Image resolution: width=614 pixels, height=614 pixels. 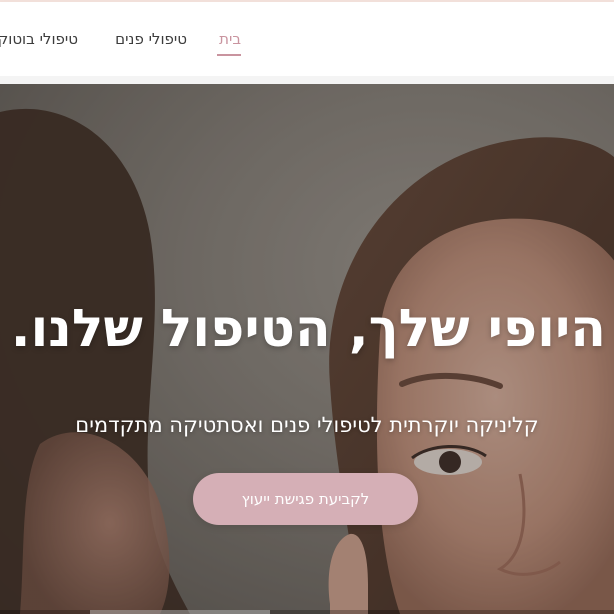 I want to click on nav-item-facial-treatments: טיפולי פנים, so click(x=151, y=39).